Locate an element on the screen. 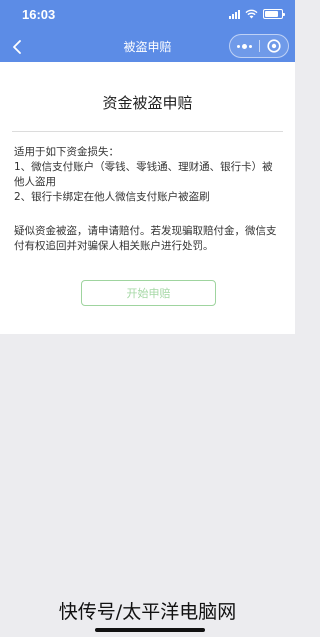 The height and width of the screenshot is (637, 320). target-close-icon is located at coordinates (274, 46).